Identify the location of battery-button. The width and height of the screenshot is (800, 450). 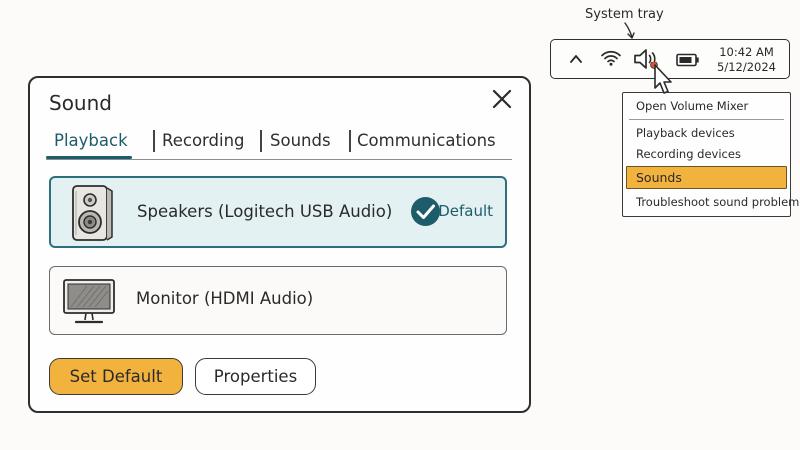
(688, 61).